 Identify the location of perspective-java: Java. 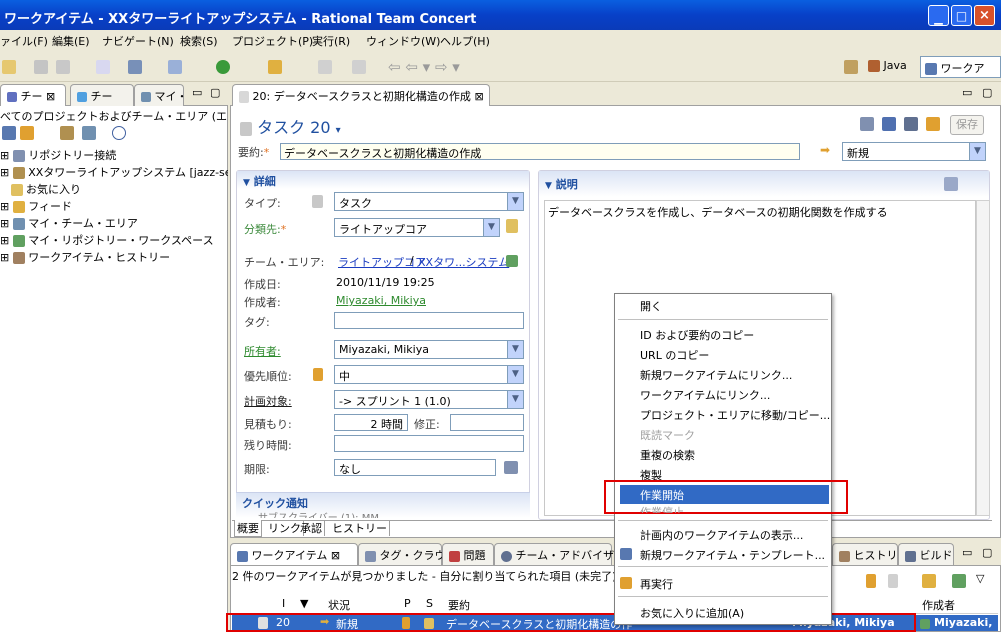
(887, 67).